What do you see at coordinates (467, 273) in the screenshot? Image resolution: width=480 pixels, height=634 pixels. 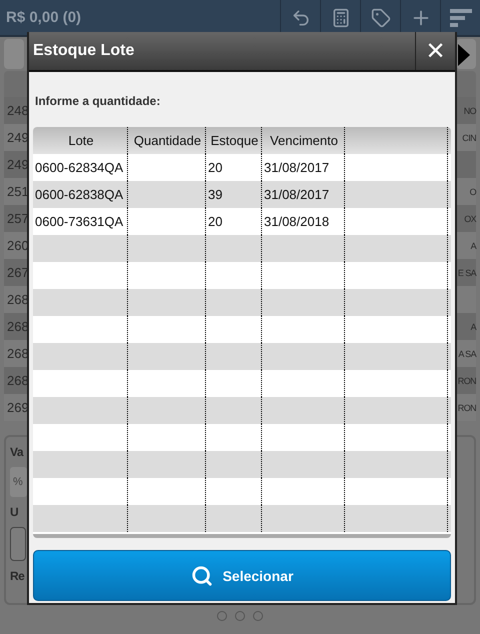 I see `product-name: E SA` at bounding box center [467, 273].